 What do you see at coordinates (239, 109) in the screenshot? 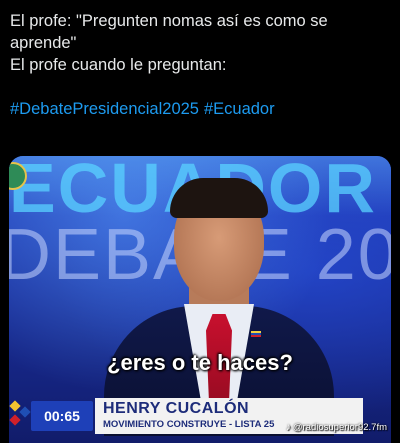
I see `hashtag-ecuador: #Ecuador` at bounding box center [239, 109].